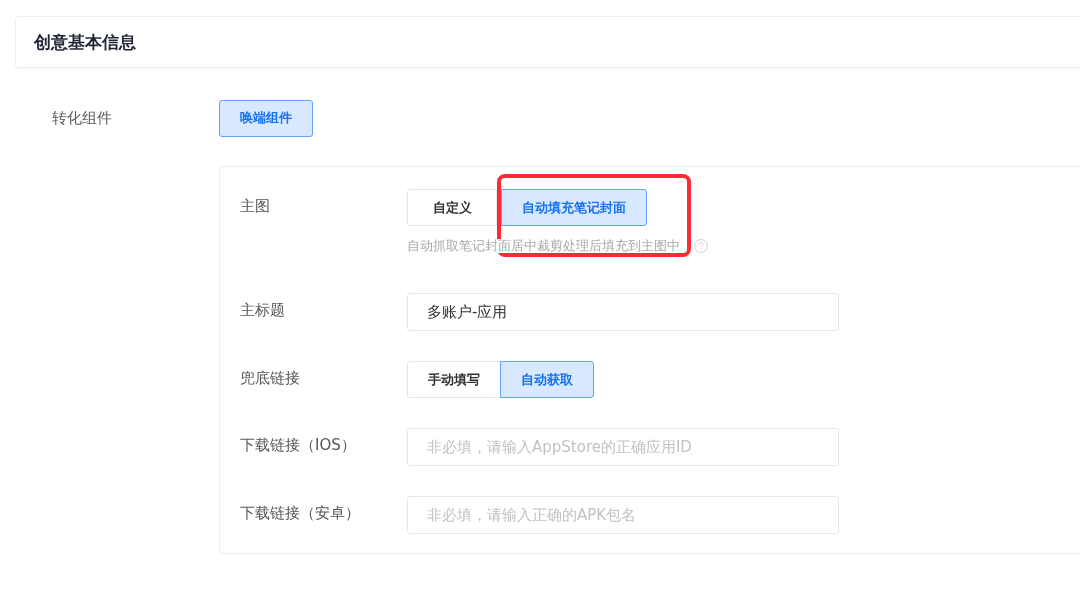 This screenshot has height=606, width=1080. What do you see at coordinates (454, 379) in the screenshot?
I see `option-button: 手动填写` at bounding box center [454, 379].